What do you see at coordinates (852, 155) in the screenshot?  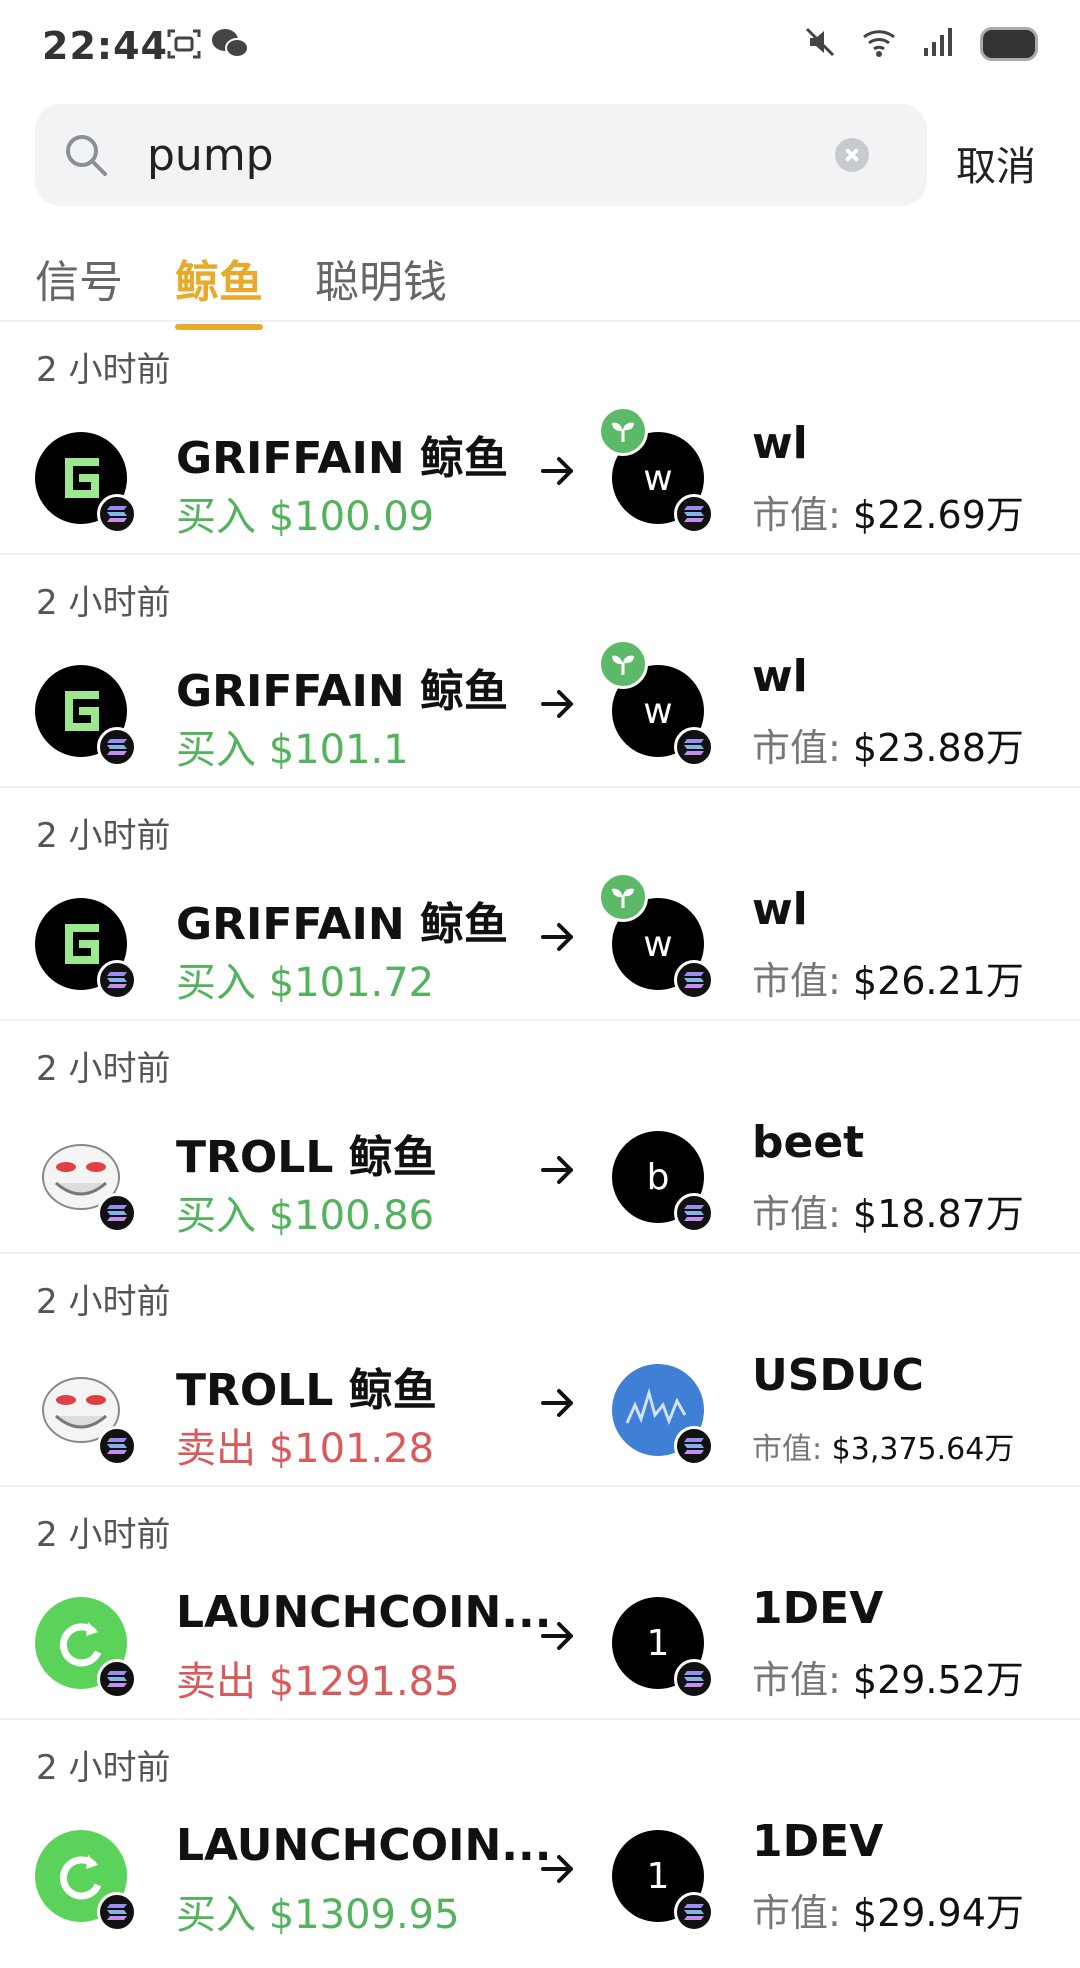 I see `clear-search-icon` at bounding box center [852, 155].